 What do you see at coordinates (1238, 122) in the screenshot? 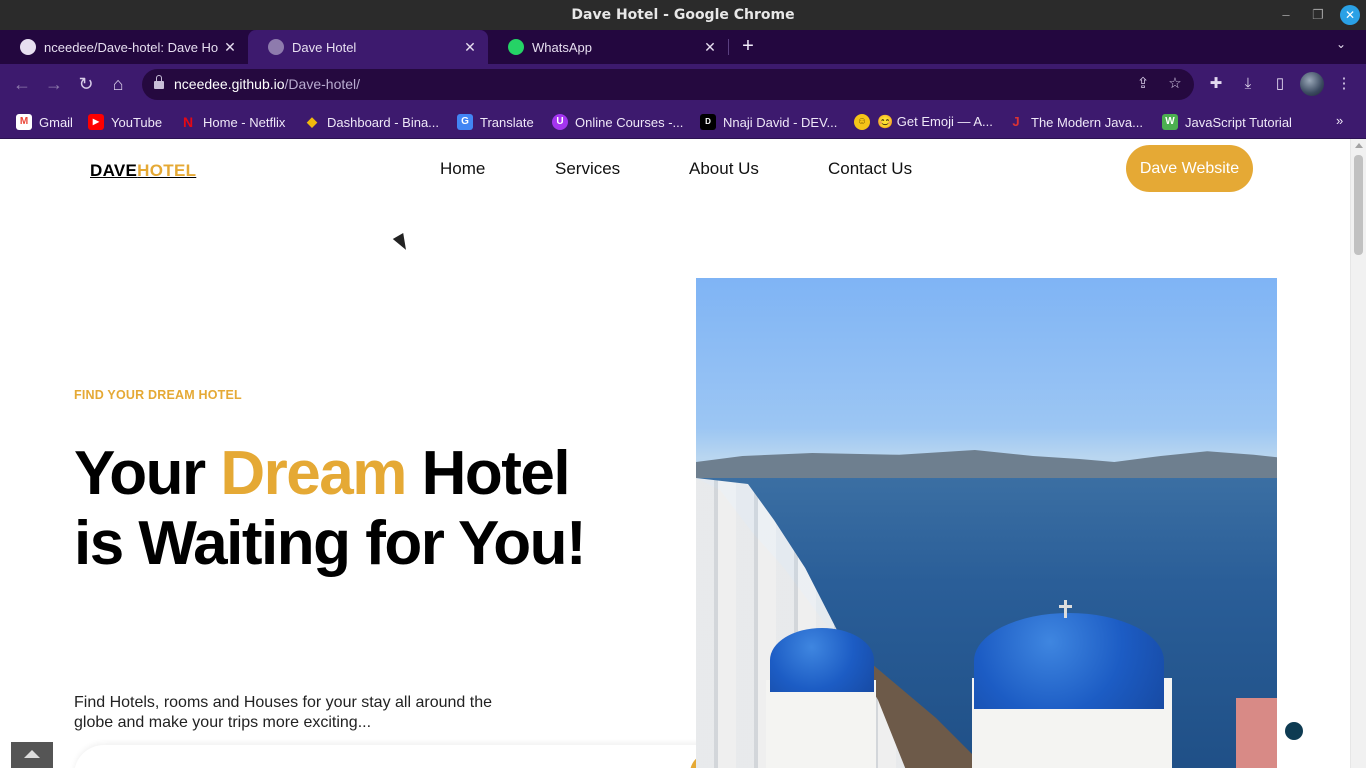
I see `bookmark-label: JavaScript Tutorial` at bounding box center [1238, 122].